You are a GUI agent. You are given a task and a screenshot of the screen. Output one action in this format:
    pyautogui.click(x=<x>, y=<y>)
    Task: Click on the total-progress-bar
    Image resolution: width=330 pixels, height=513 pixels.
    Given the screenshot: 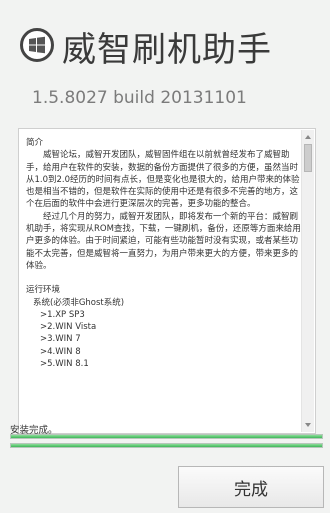 What is the action you would take?
    pyautogui.click(x=166, y=445)
    